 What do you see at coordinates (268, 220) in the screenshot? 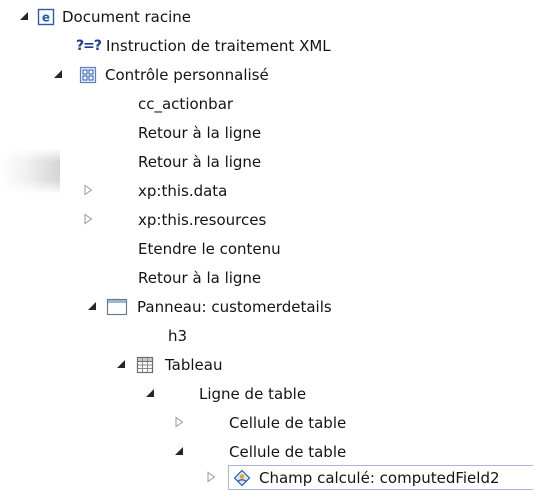
I see `tree-row-xp-this-resources: xp:this.resources` at bounding box center [268, 220].